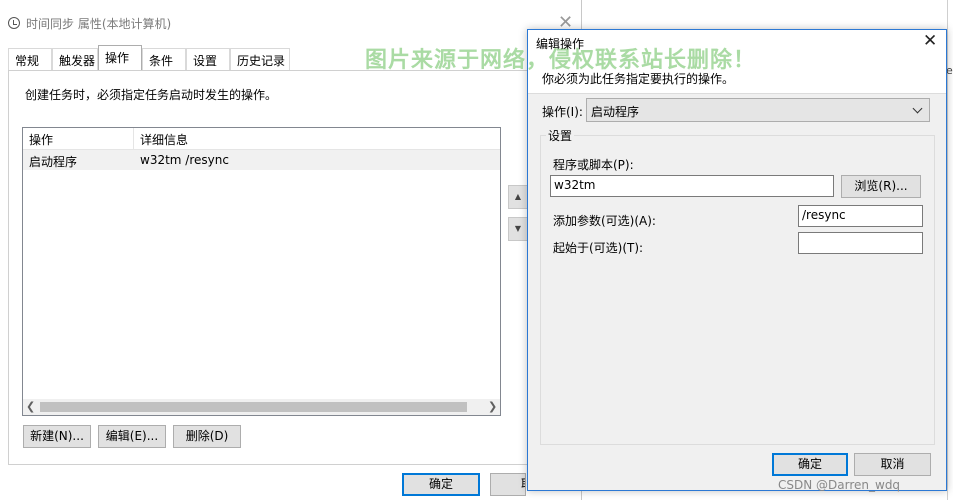  Describe the element at coordinates (30, 406) in the screenshot. I see `scroll-left-icon: ❮` at that location.